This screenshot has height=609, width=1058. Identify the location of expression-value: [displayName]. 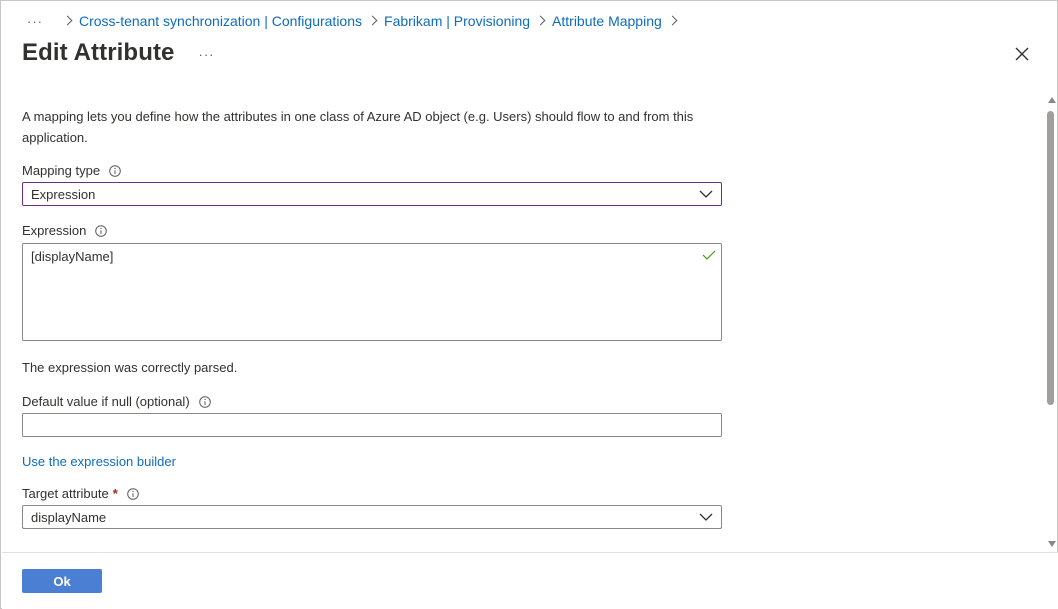
(72, 256).